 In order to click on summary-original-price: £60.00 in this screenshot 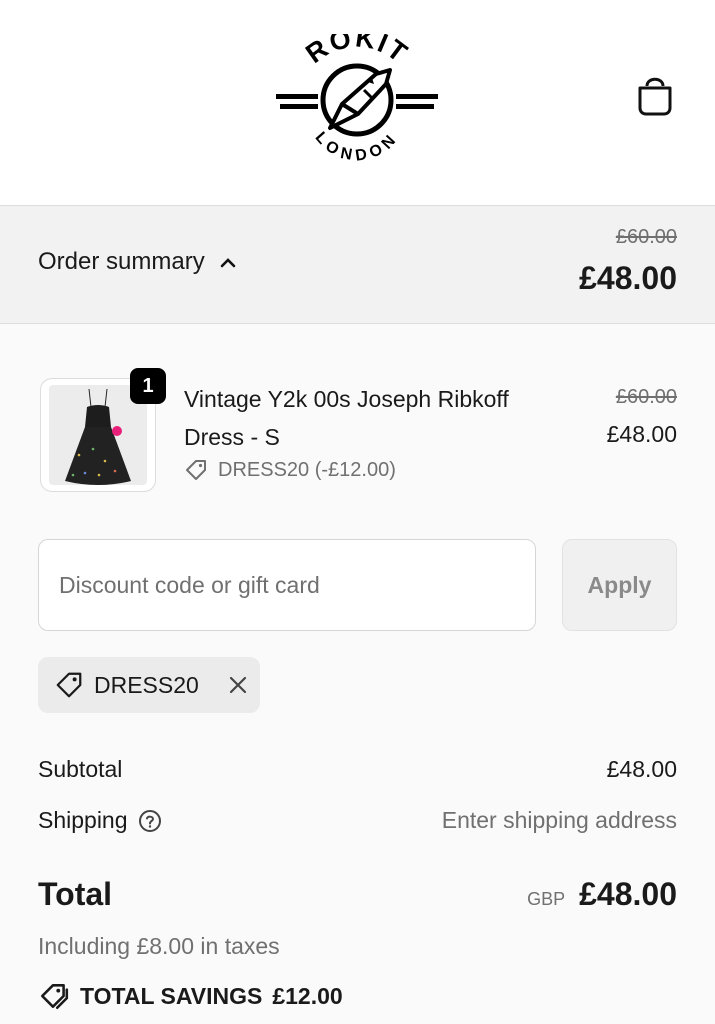, I will do `click(646, 237)`.